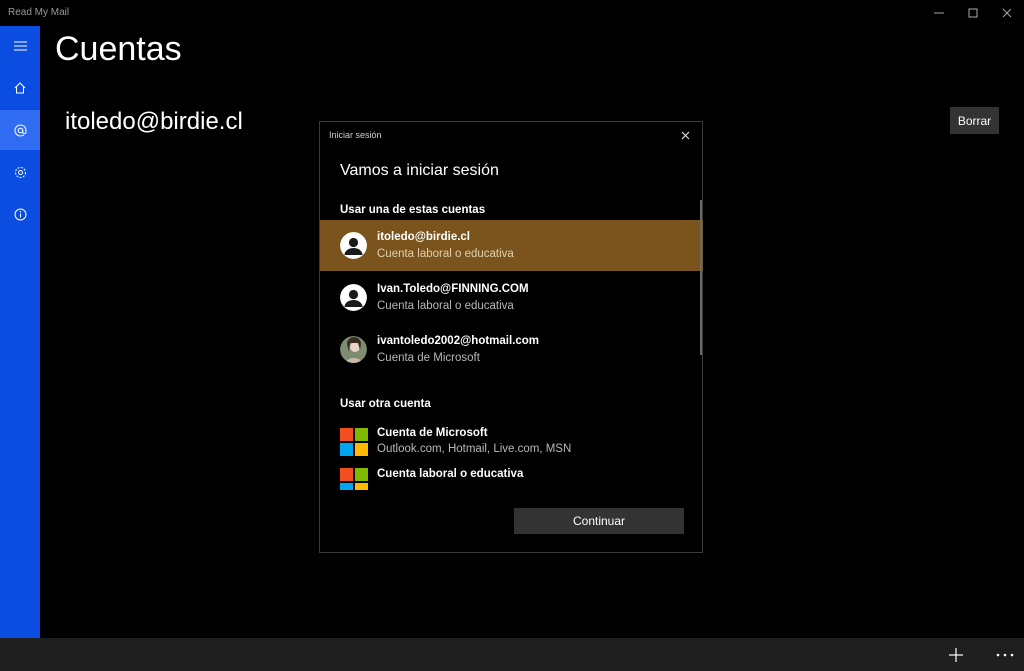 Image resolution: width=1024 pixels, height=671 pixels. What do you see at coordinates (432, 433) in the screenshot?
I see `option-name: Cuenta de Microsoft` at bounding box center [432, 433].